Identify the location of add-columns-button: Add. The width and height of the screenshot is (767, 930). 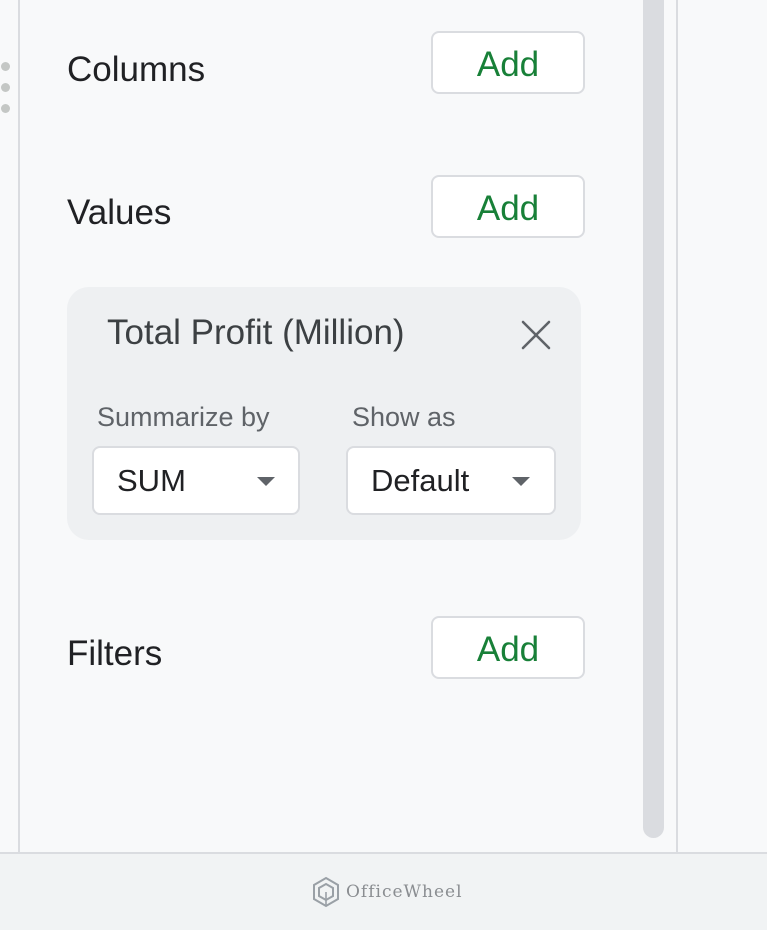
(508, 62).